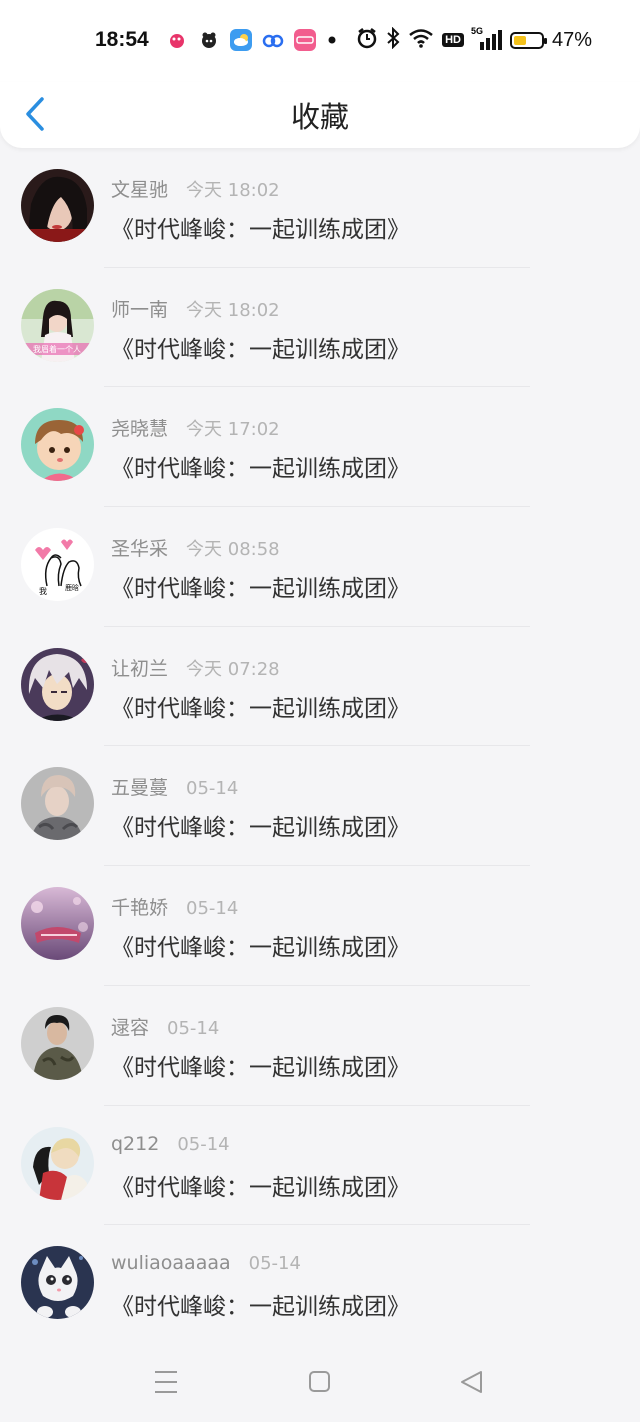 The height and width of the screenshot is (1422, 640). What do you see at coordinates (140, 908) in the screenshot?
I see `user-name: 千艳娇` at bounding box center [140, 908].